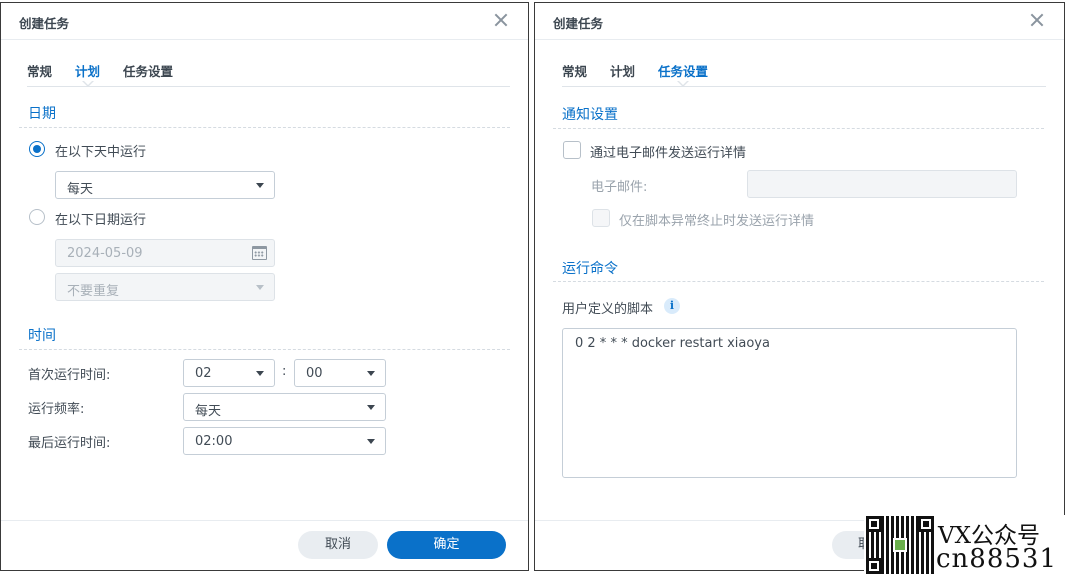 The image size is (1066, 575). I want to click on tab-schedule-label: 计划, so click(88, 71).